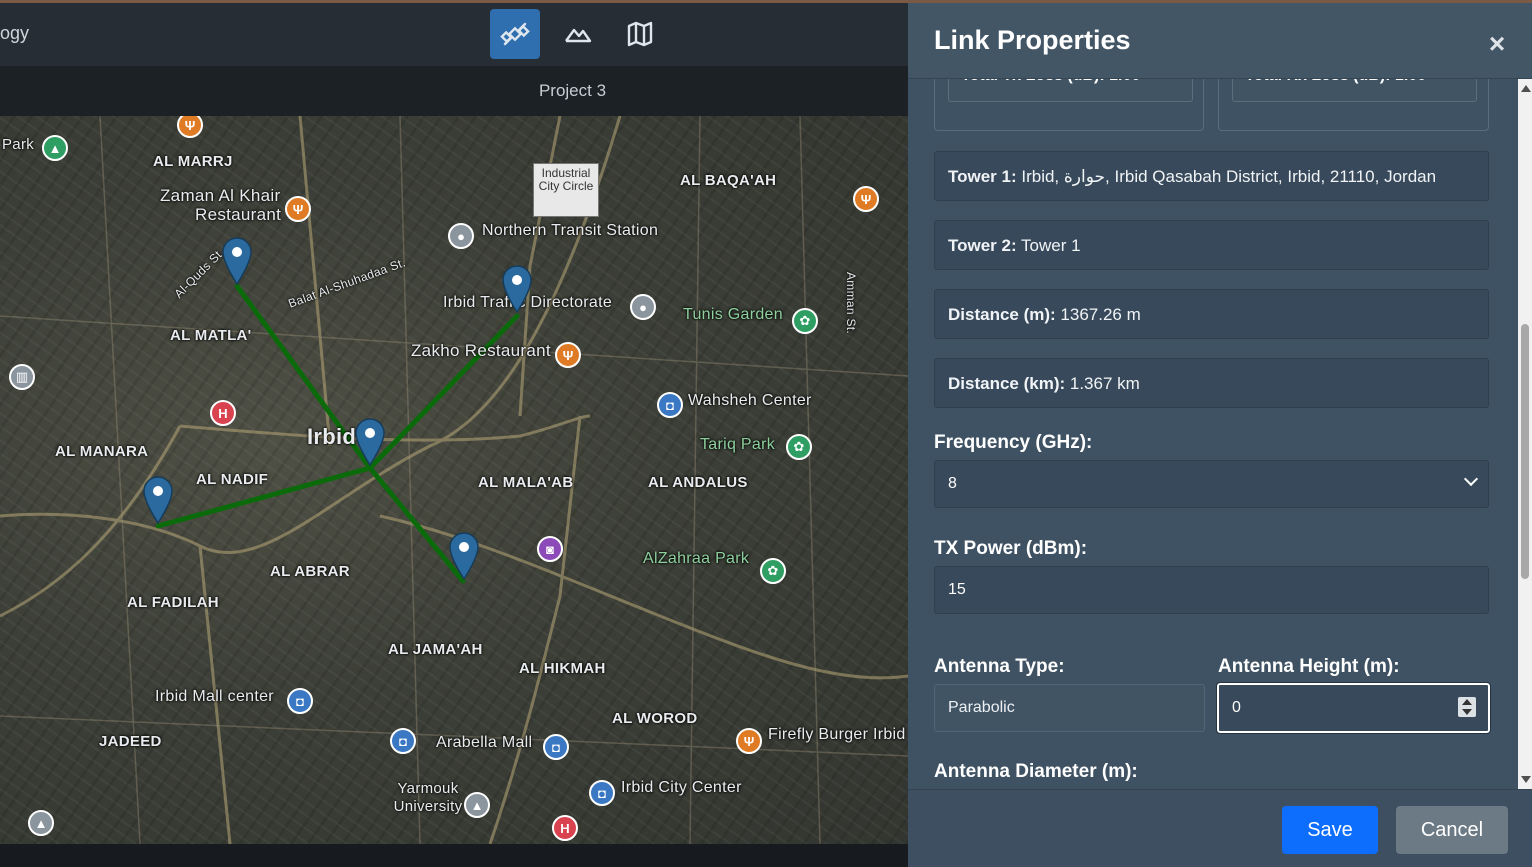 This screenshot has height=867, width=1532. I want to click on modal-scrollbar, so click(1525, 434).